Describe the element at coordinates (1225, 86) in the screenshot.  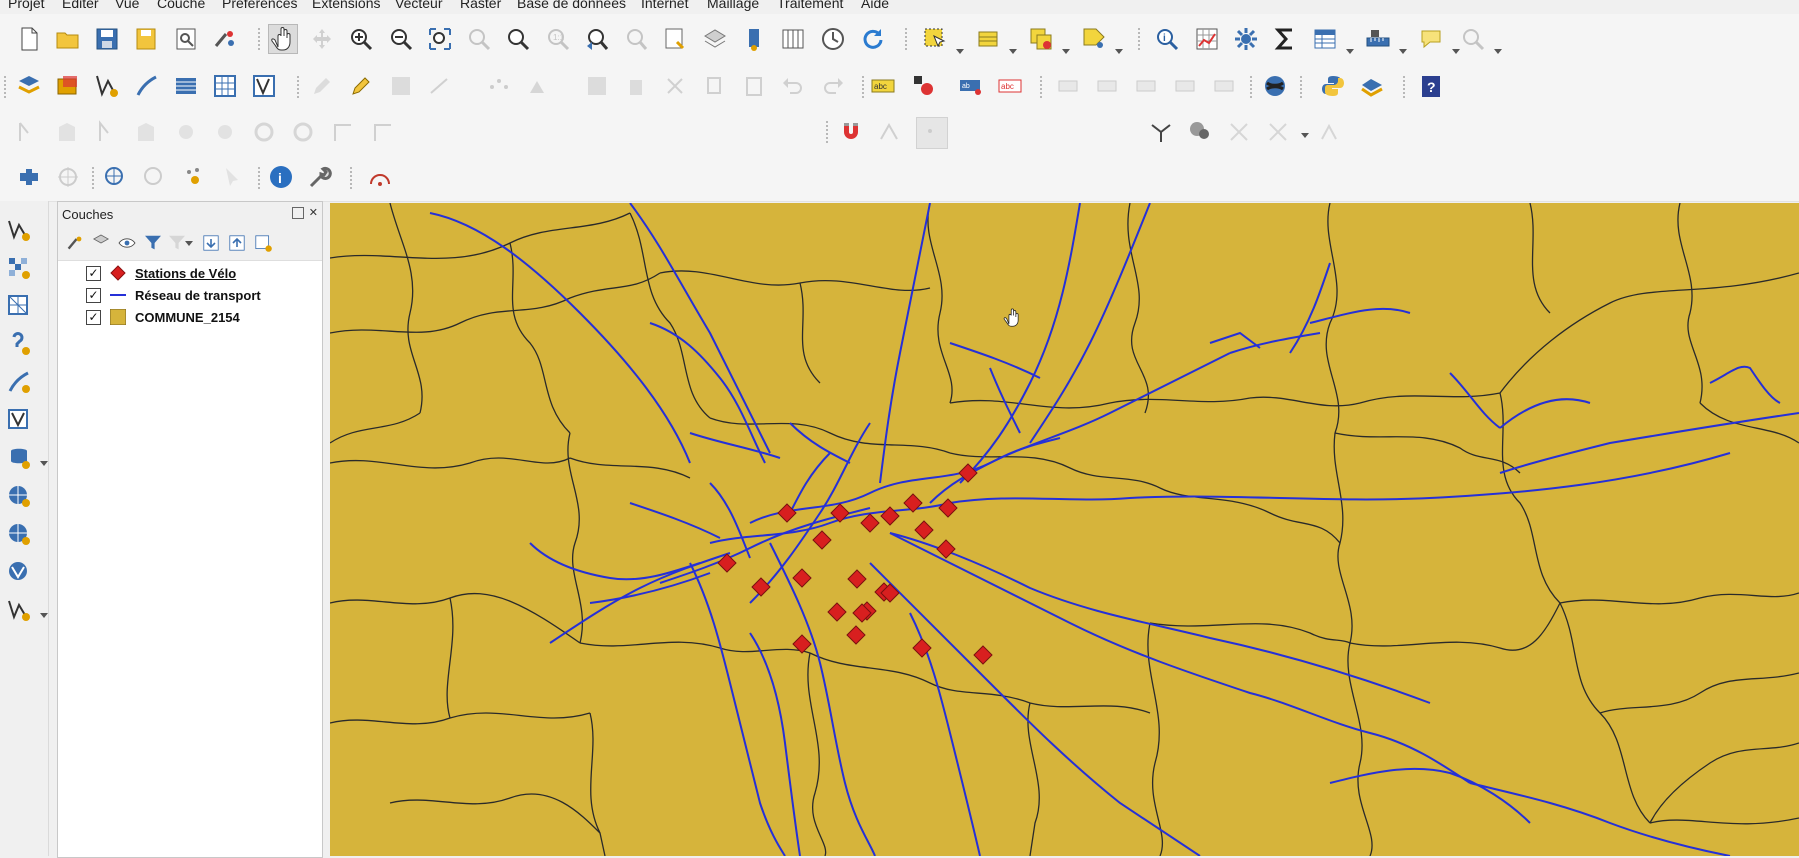
I see `label-properties-icon` at that location.